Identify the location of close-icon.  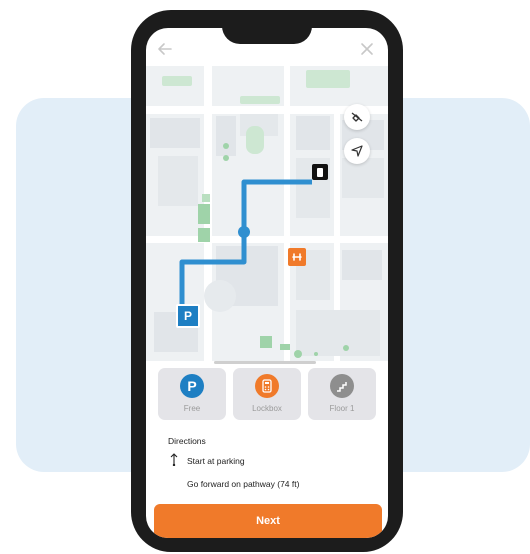
(367, 49).